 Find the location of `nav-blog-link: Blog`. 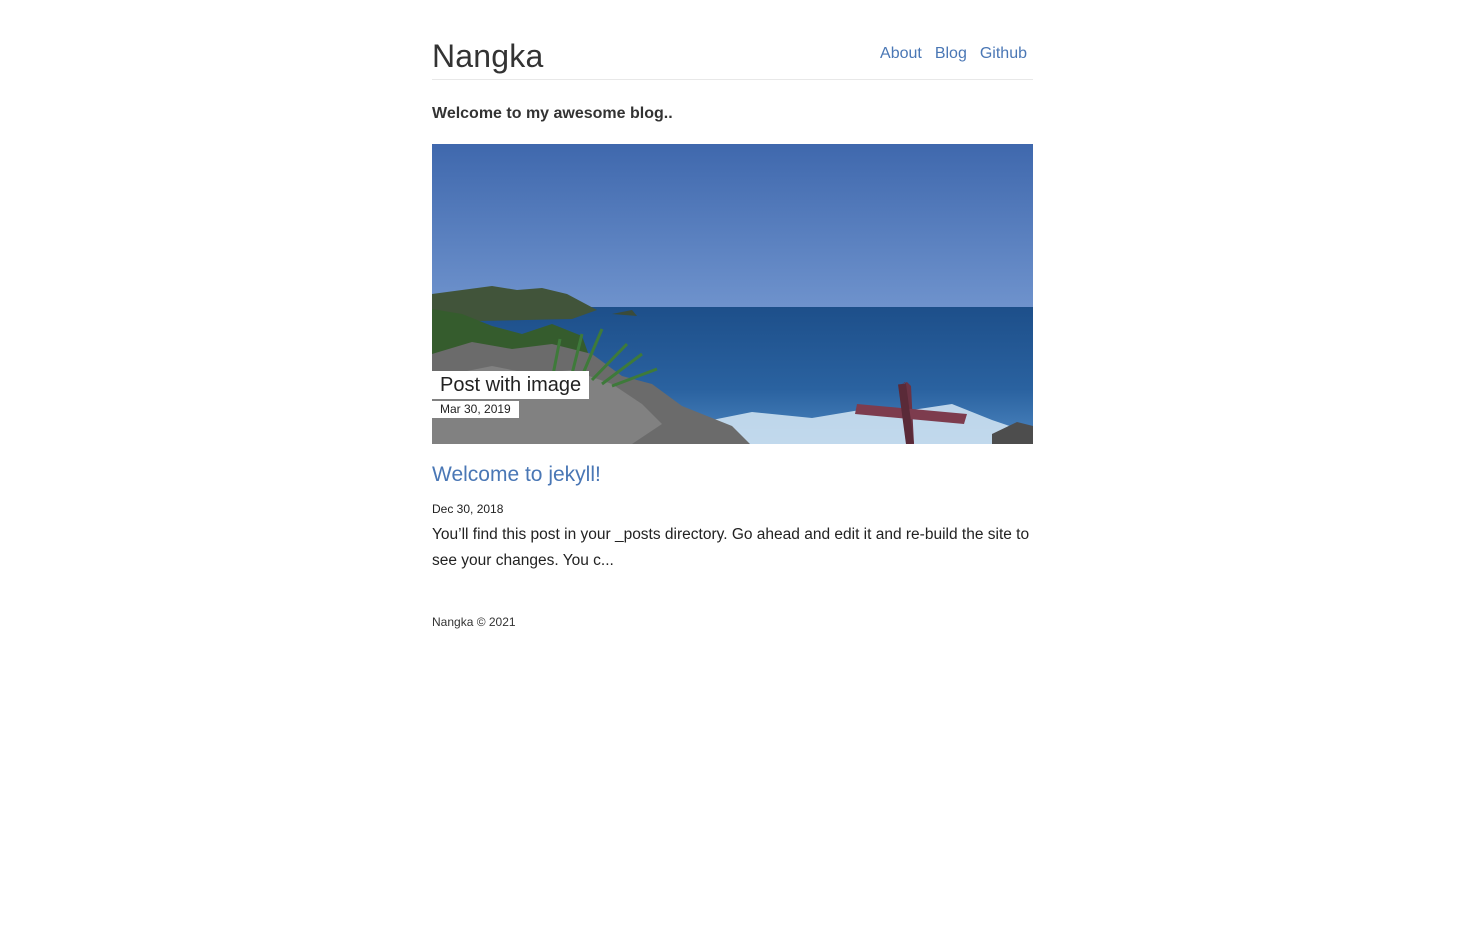

nav-blog-link: Blog is located at coordinates (951, 54).